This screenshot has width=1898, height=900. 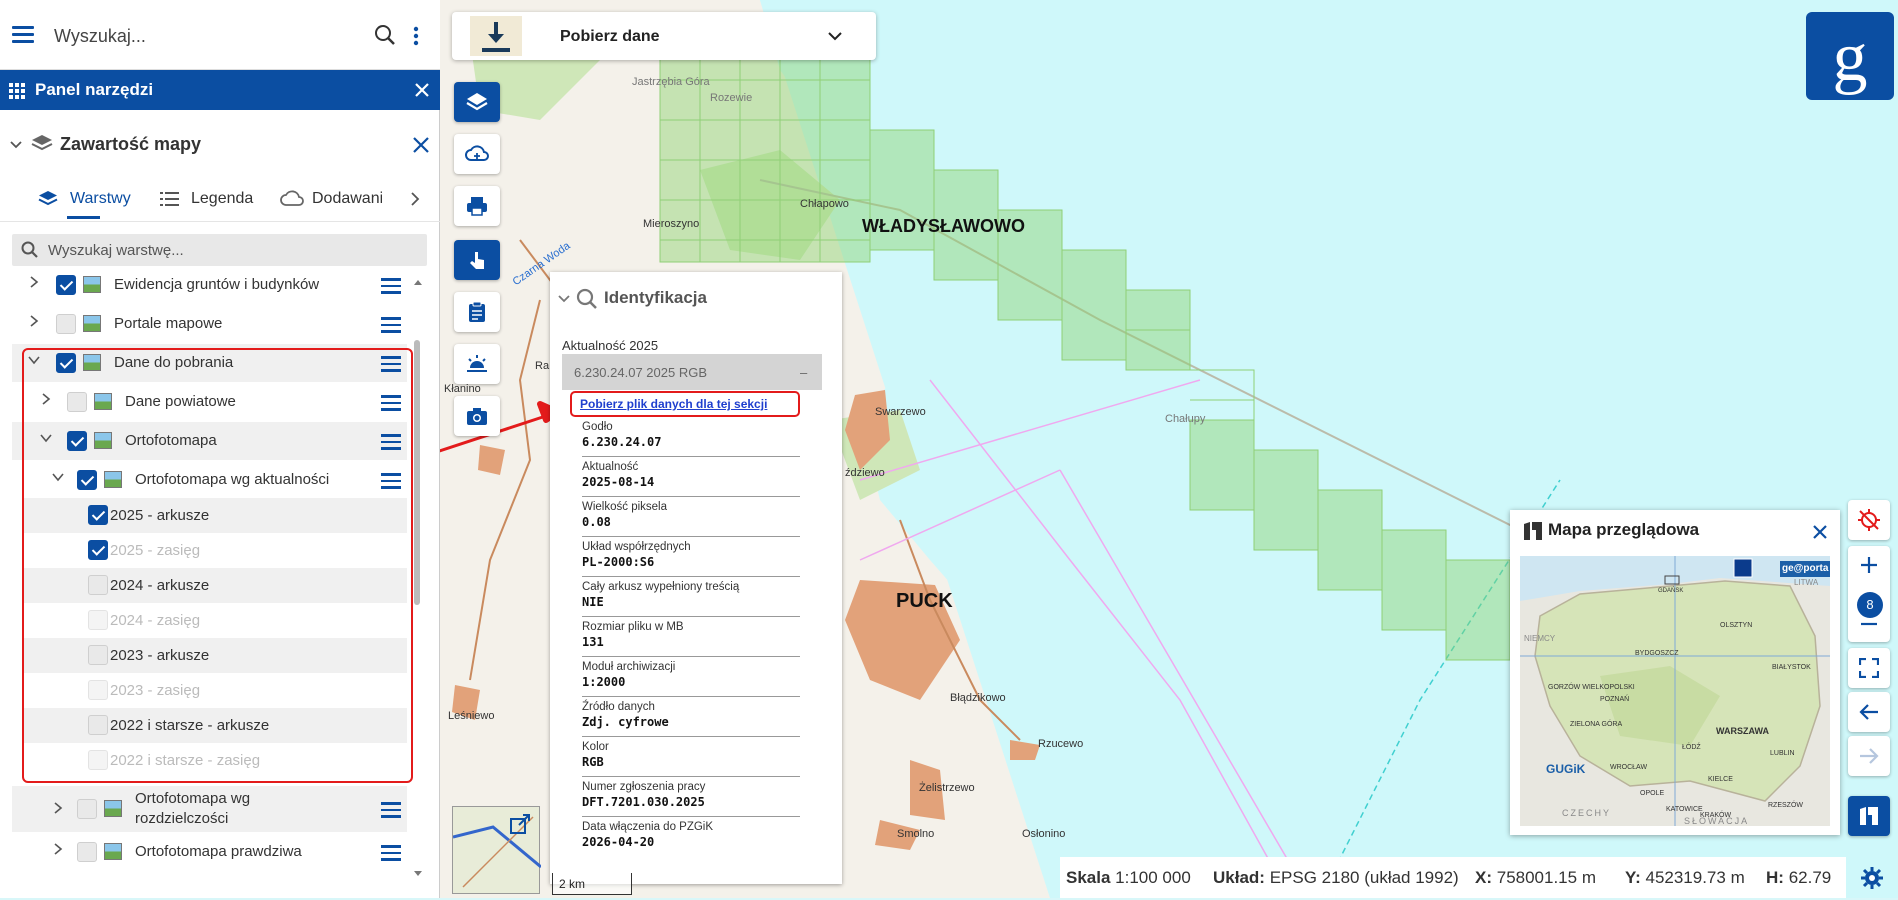 What do you see at coordinates (209, 324) in the screenshot?
I see `layer-row-portale: Portale mapowe` at bounding box center [209, 324].